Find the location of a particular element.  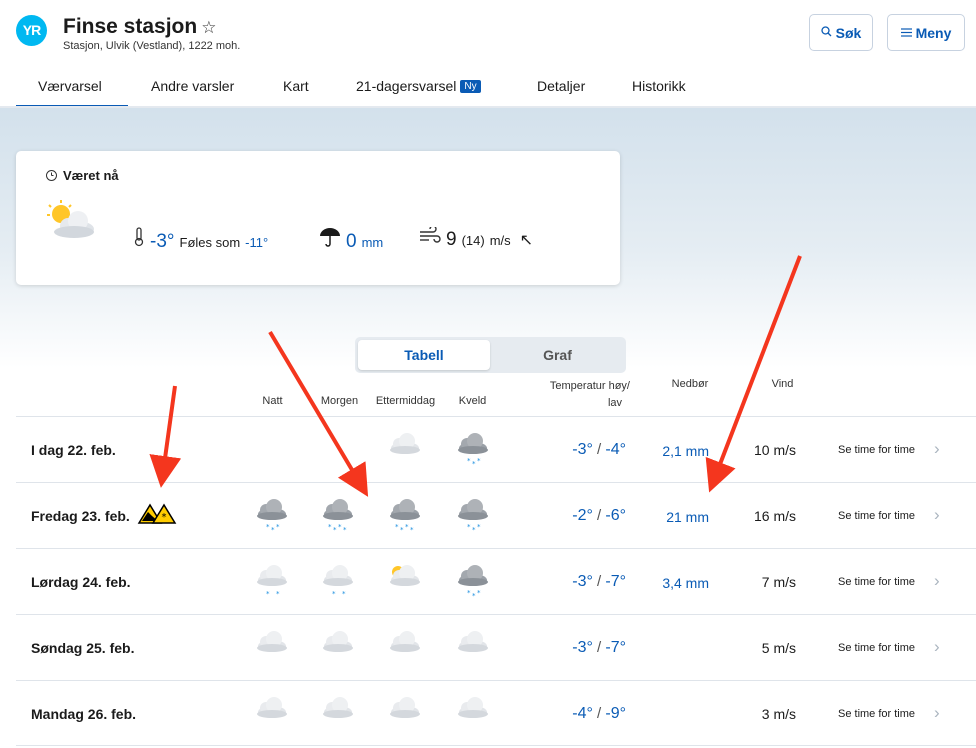

wind-speed: 10 m/s is located at coordinates (774, 450).